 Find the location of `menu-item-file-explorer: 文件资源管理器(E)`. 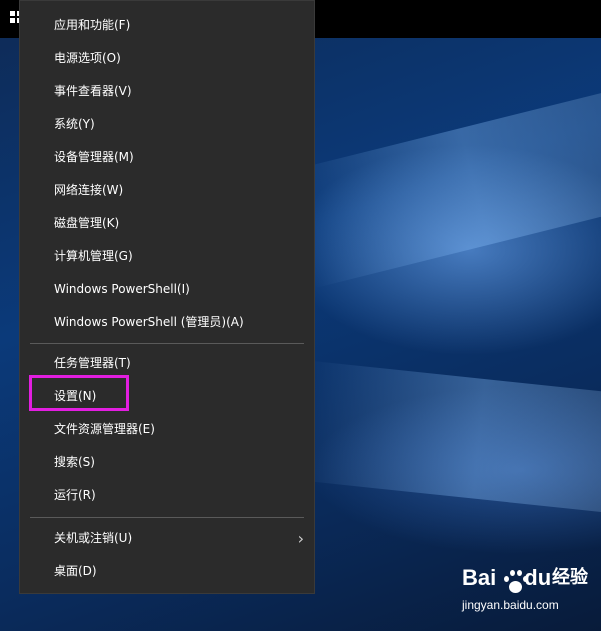

menu-item-file-explorer: 文件资源管理器(E) is located at coordinates (167, 429).